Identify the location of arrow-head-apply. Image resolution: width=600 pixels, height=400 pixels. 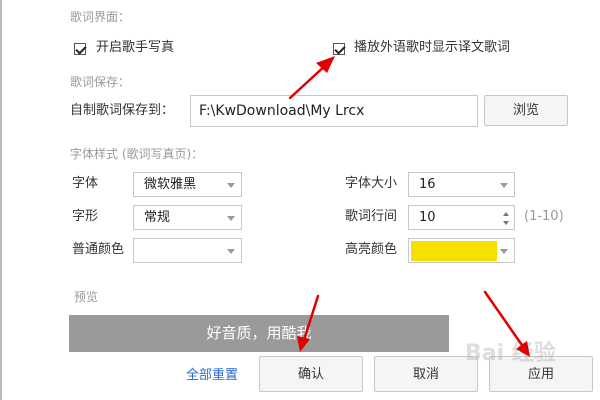
(523, 349).